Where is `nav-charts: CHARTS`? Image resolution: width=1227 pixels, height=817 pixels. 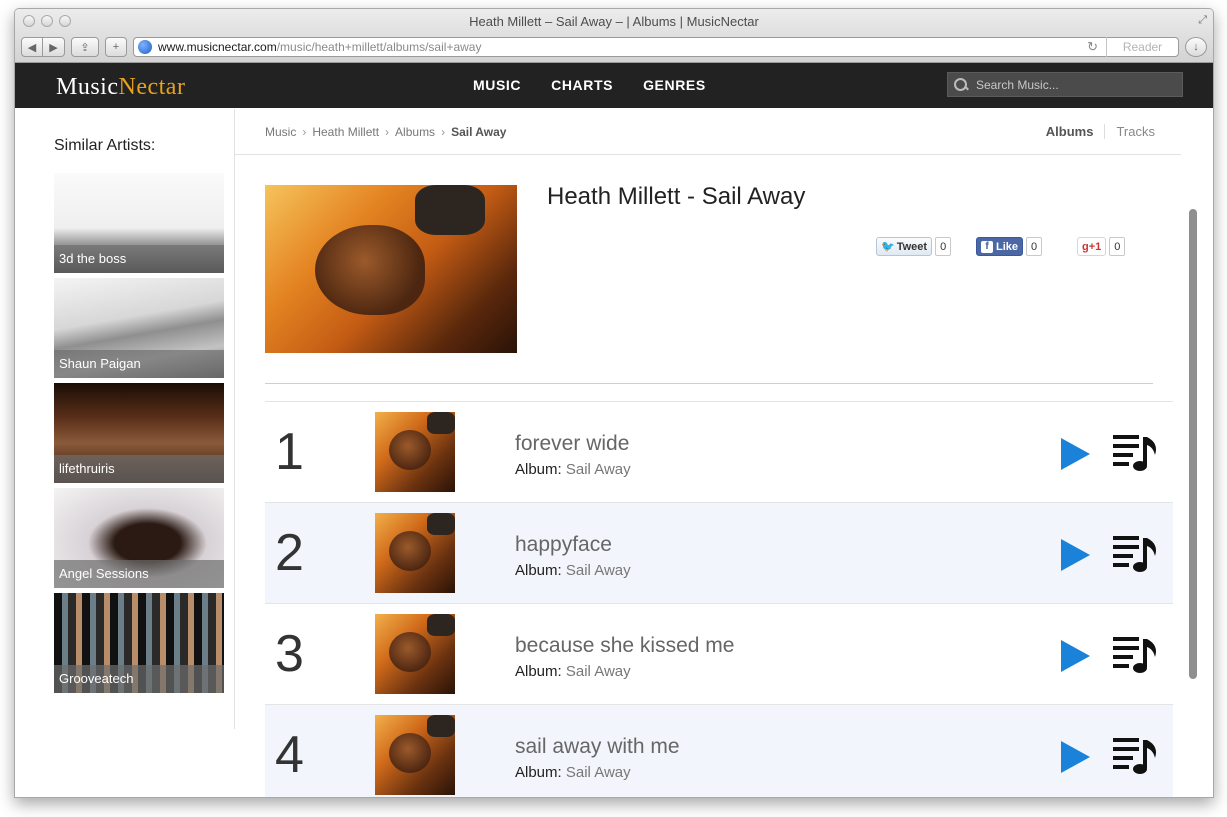 nav-charts: CHARTS is located at coordinates (582, 85).